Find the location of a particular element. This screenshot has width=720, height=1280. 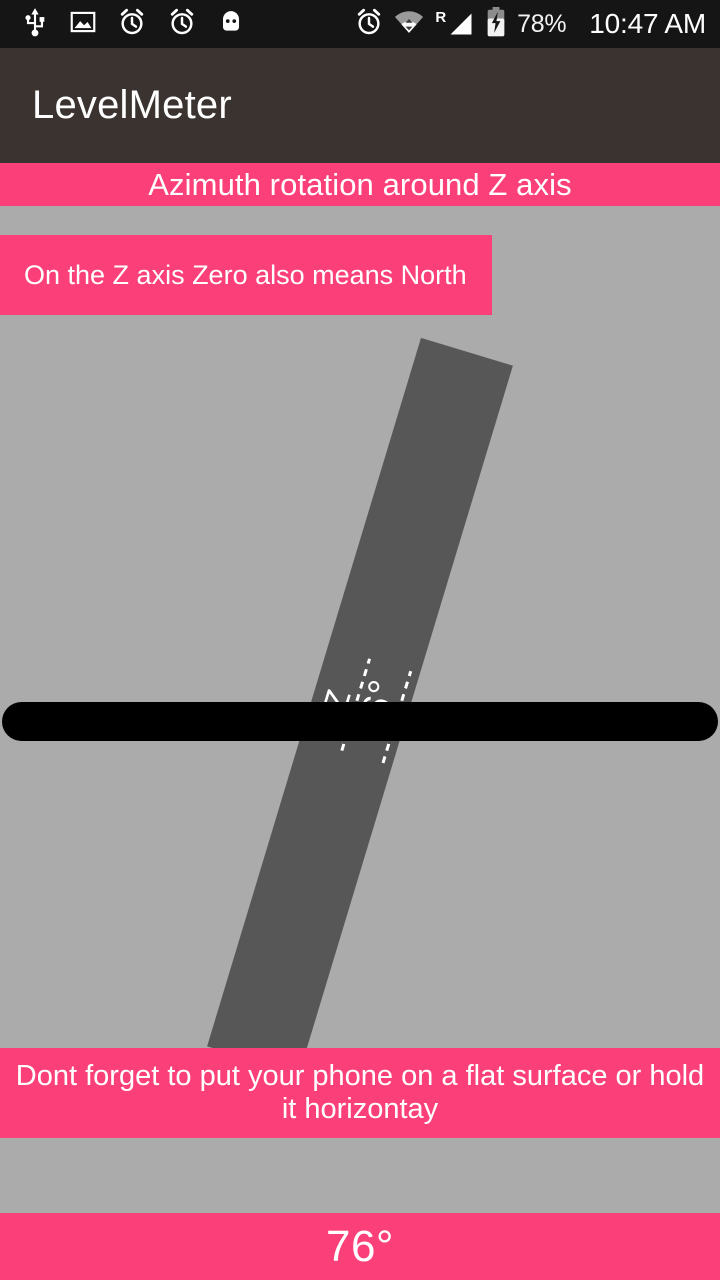

wifi-icon is located at coordinates (409, 24).